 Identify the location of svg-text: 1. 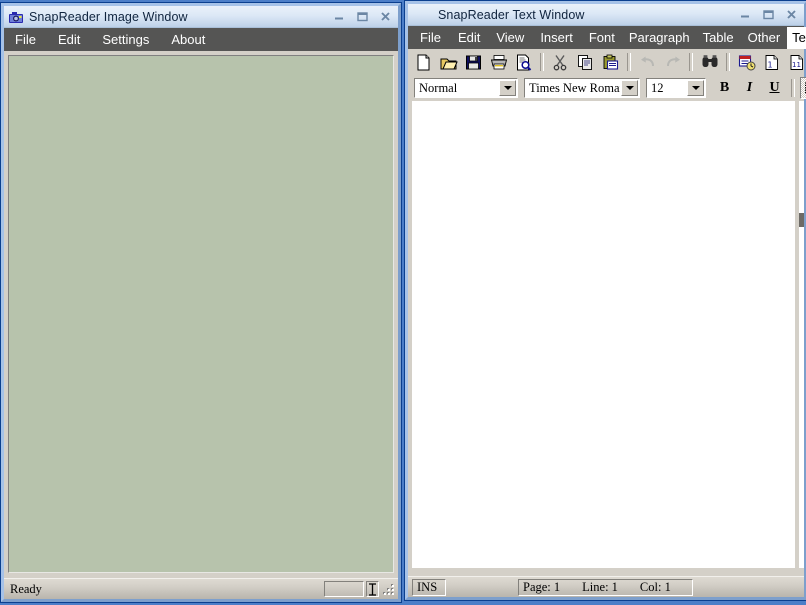
(769, 64).